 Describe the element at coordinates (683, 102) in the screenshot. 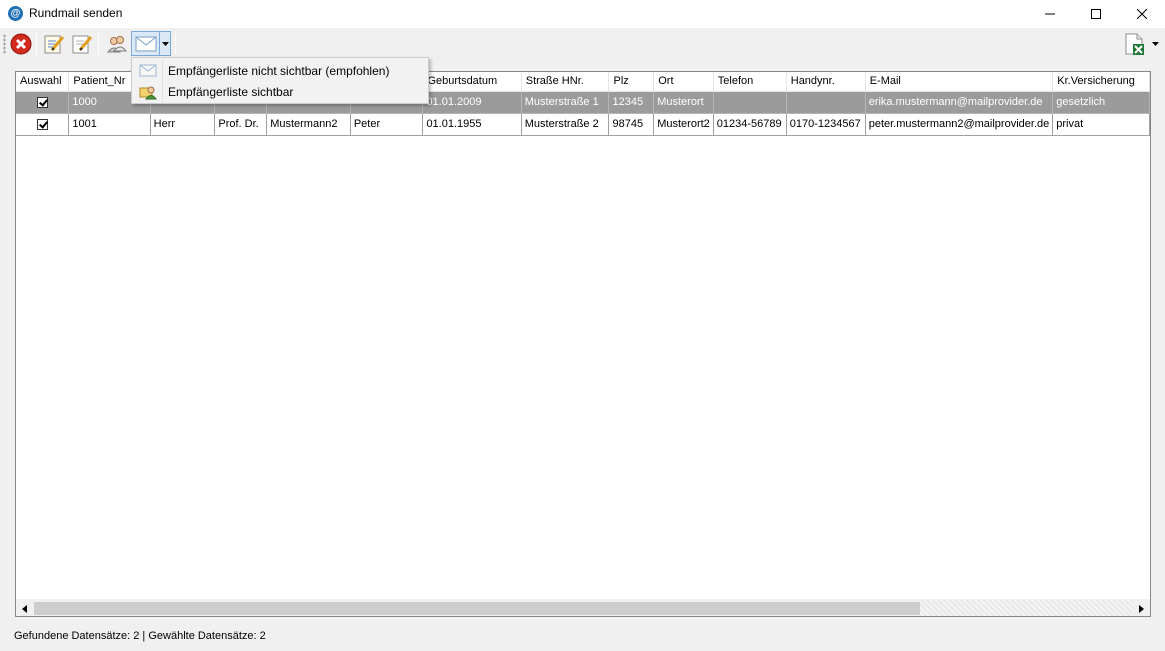

I see `table-cell: Musterort` at that location.